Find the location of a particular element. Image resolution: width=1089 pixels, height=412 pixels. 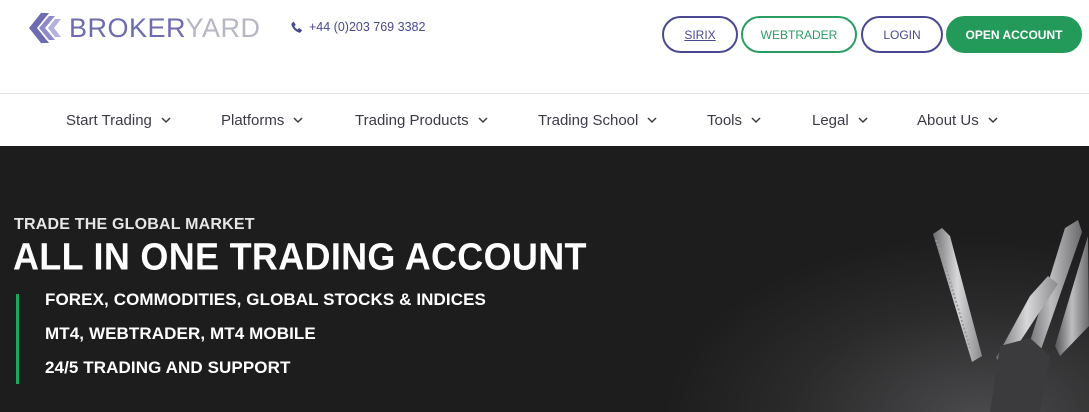

nav-item-label: Trading School is located at coordinates (588, 120).